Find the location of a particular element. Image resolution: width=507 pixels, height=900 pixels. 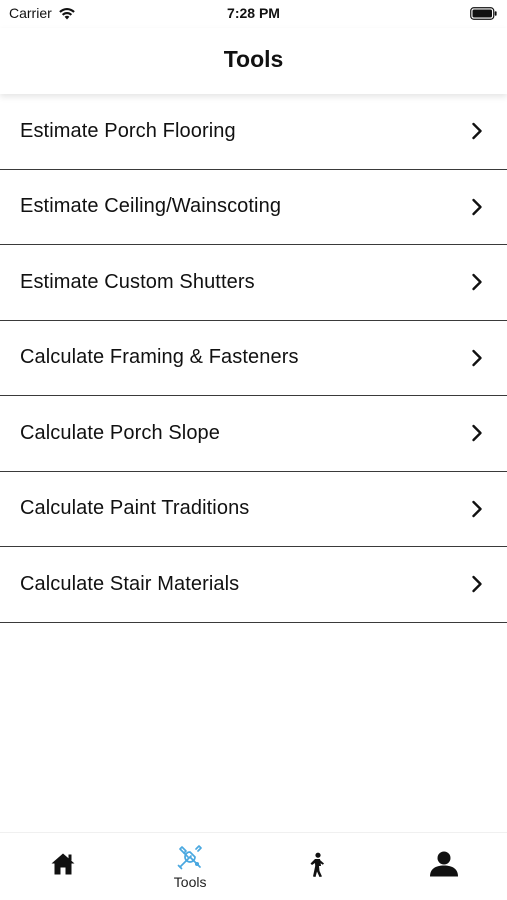

list-item-label: Calculate Framing & Fasteners is located at coordinates (159, 357).